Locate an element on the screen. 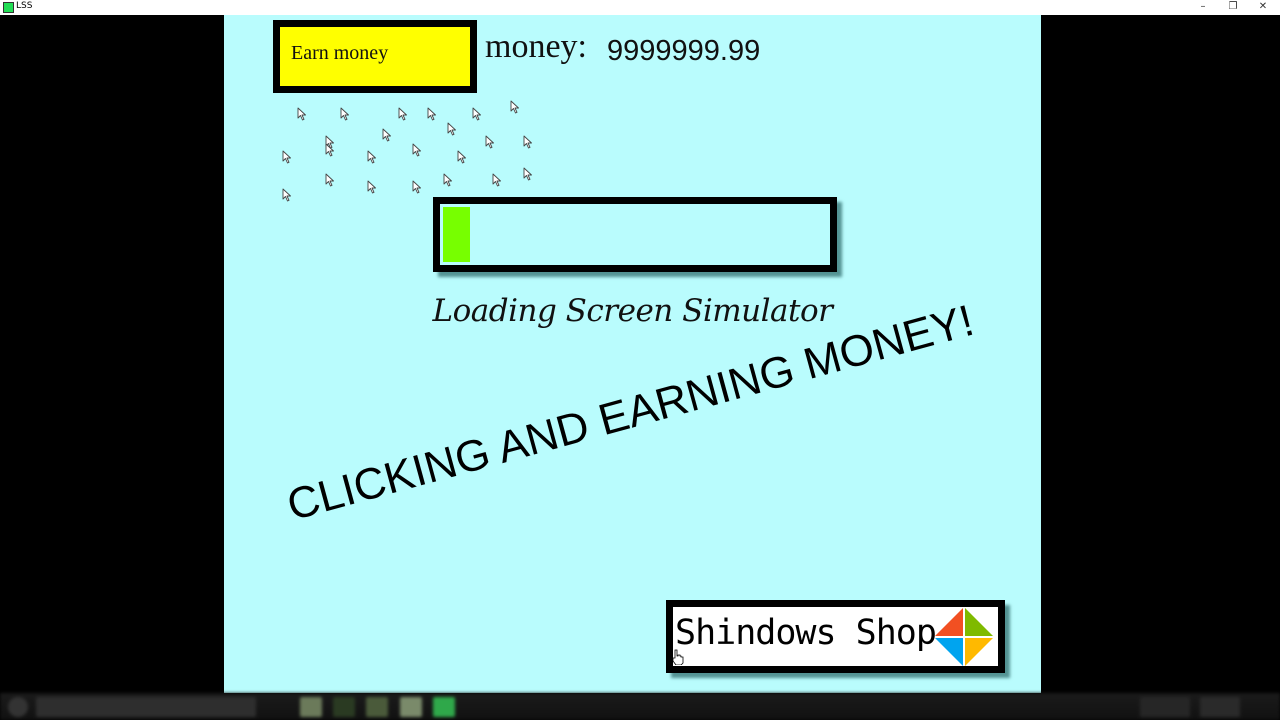  hand-pointer-icon is located at coordinates (678, 657).